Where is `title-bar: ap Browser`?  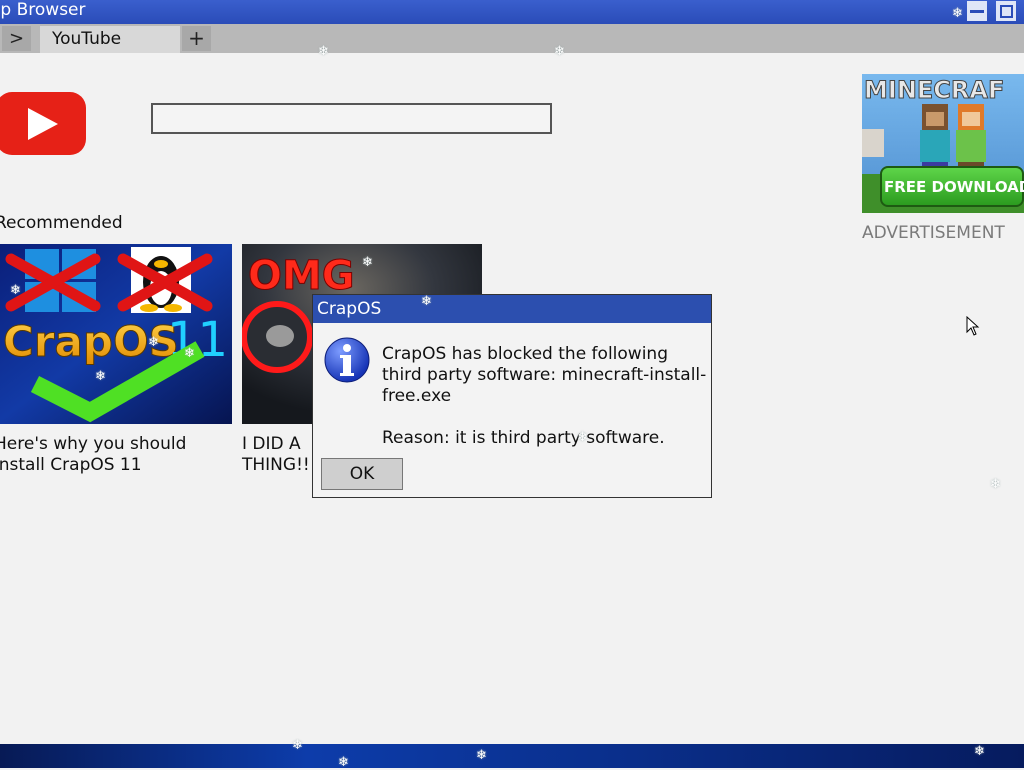
title-bar: ap Browser is located at coordinates (512, 12).